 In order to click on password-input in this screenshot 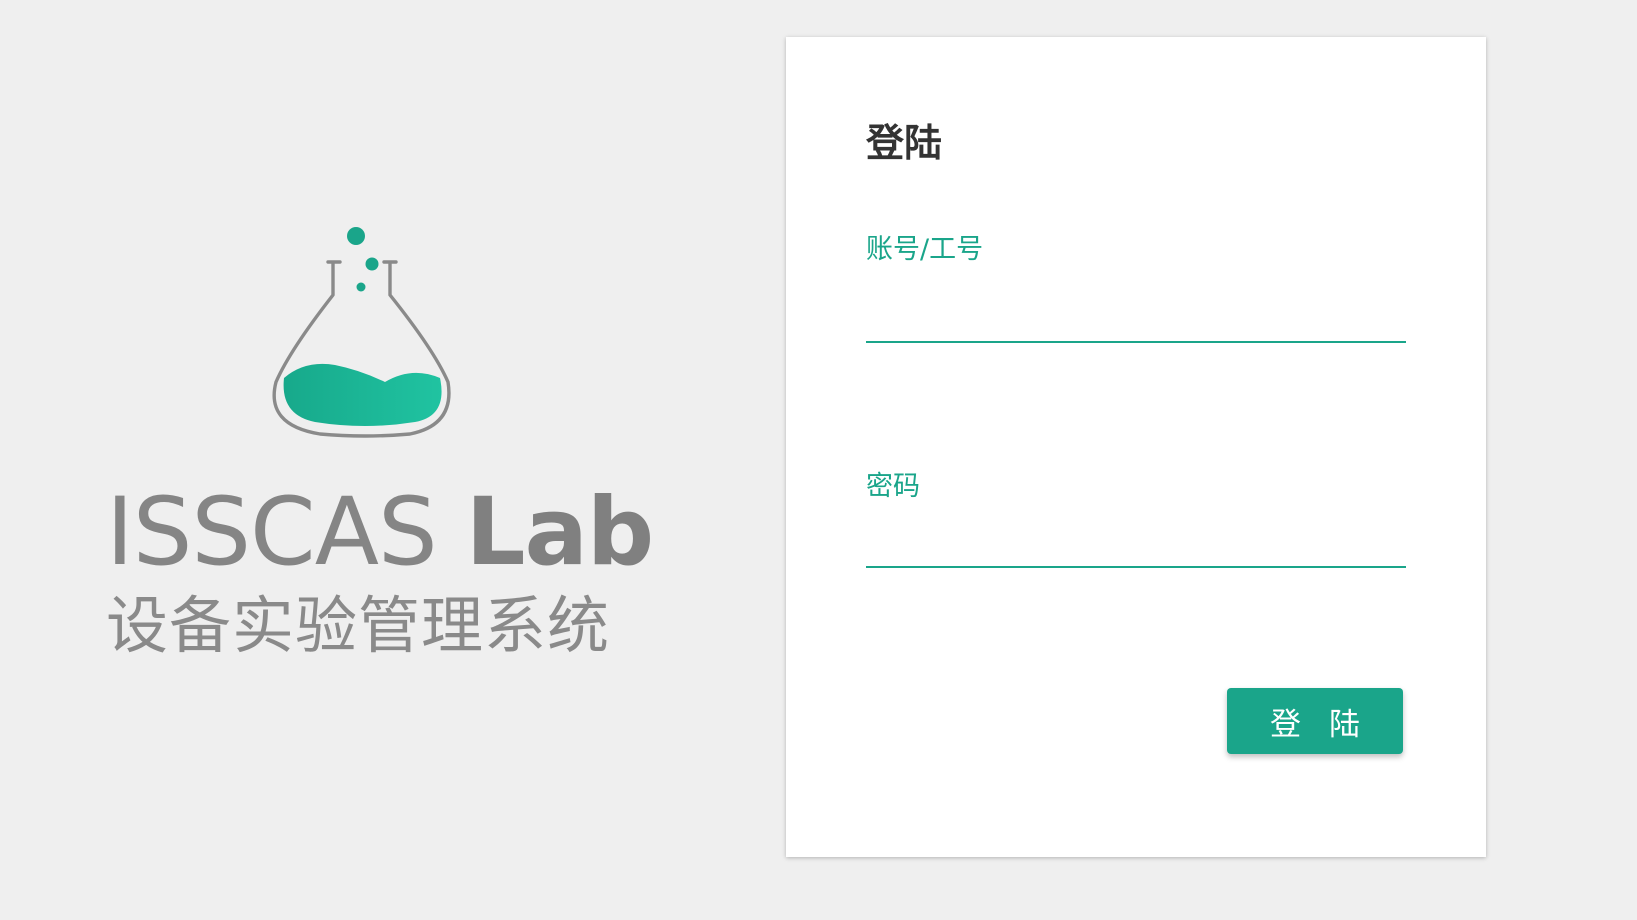, I will do `click(1136, 545)`.